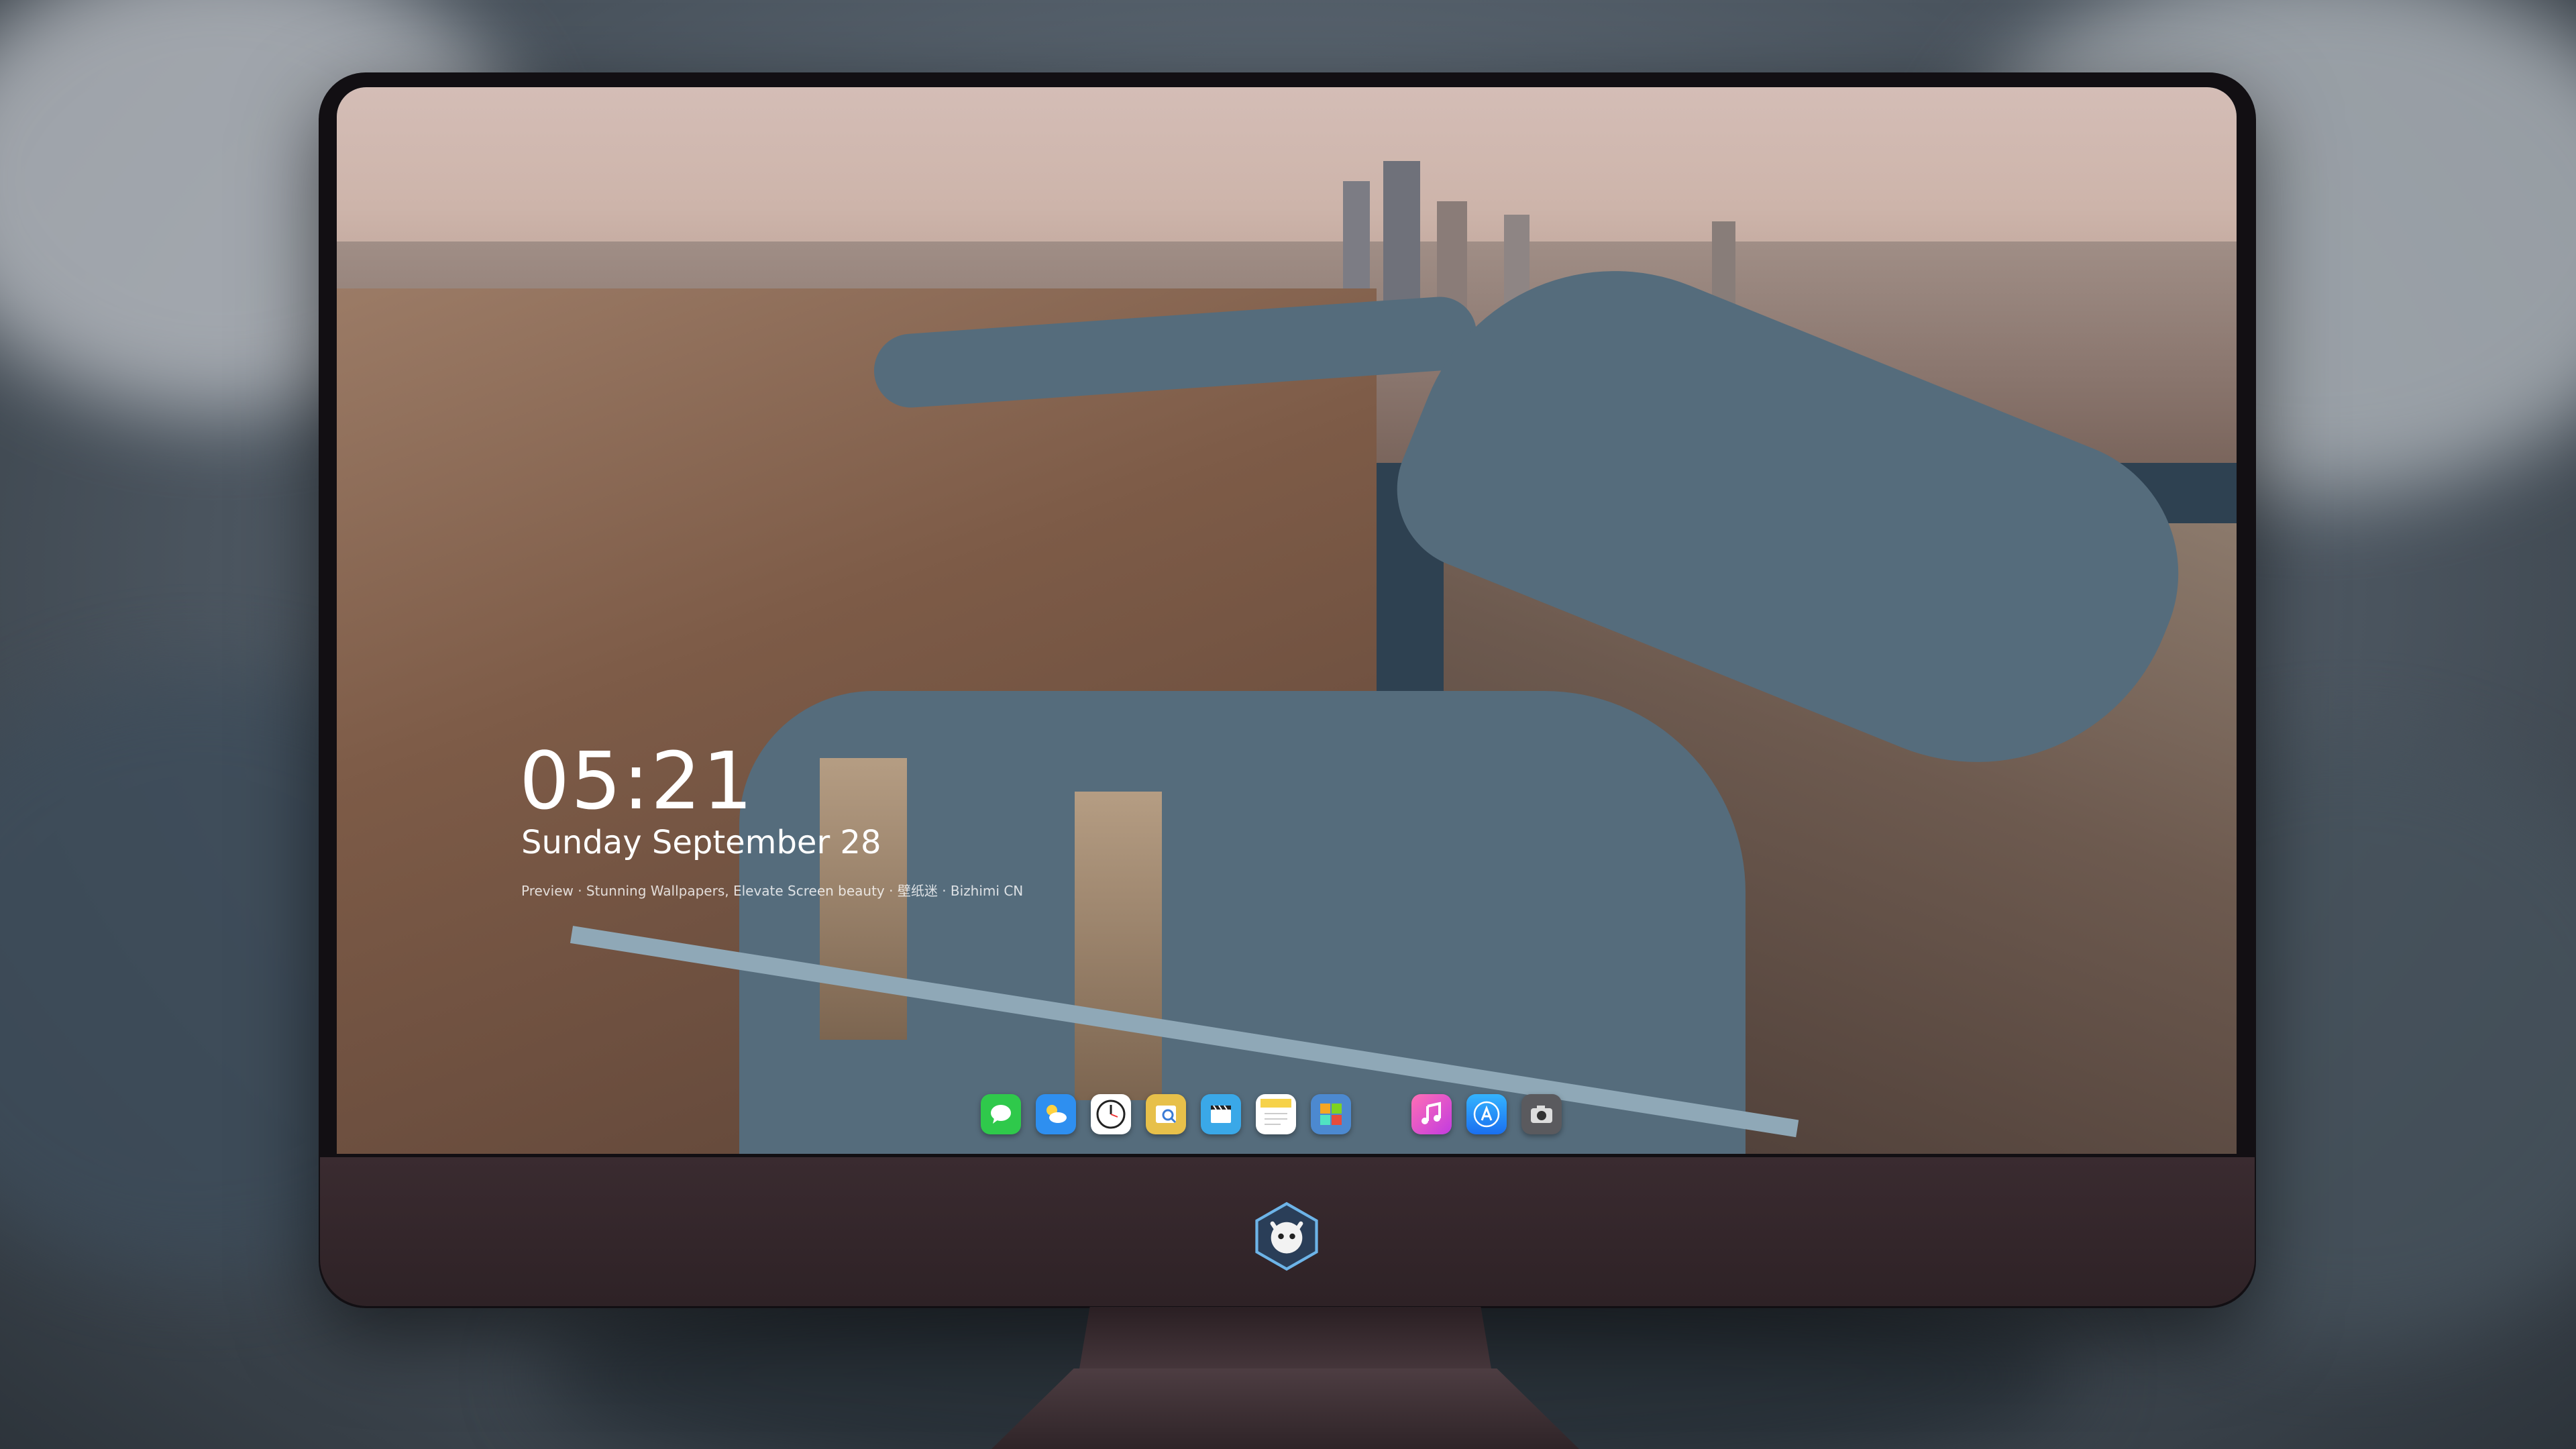  What do you see at coordinates (1285, 1408) in the screenshot?
I see `monitor-stand-base` at bounding box center [1285, 1408].